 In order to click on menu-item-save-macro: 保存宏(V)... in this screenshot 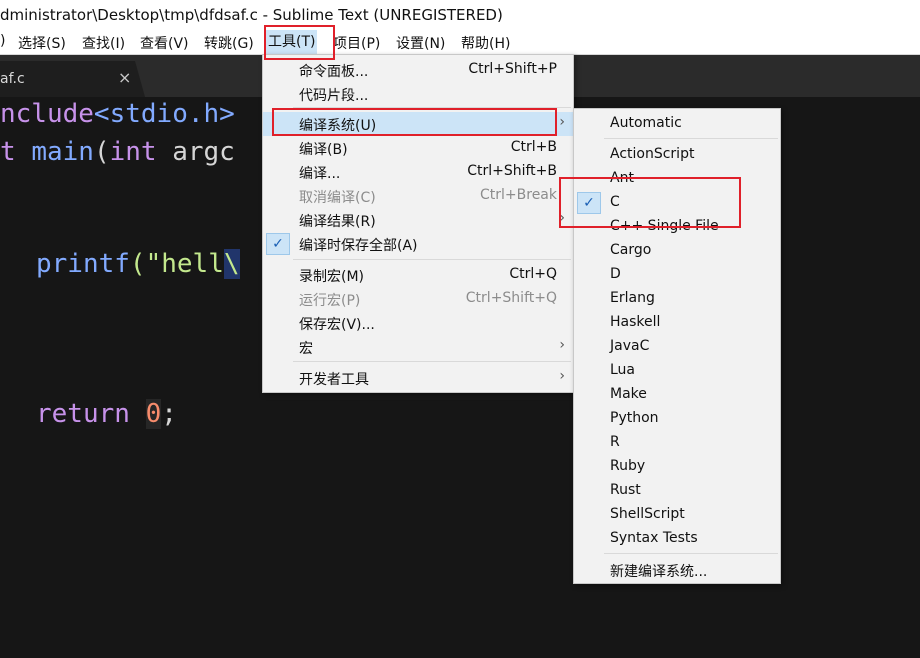, I will do `click(418, 323)`.